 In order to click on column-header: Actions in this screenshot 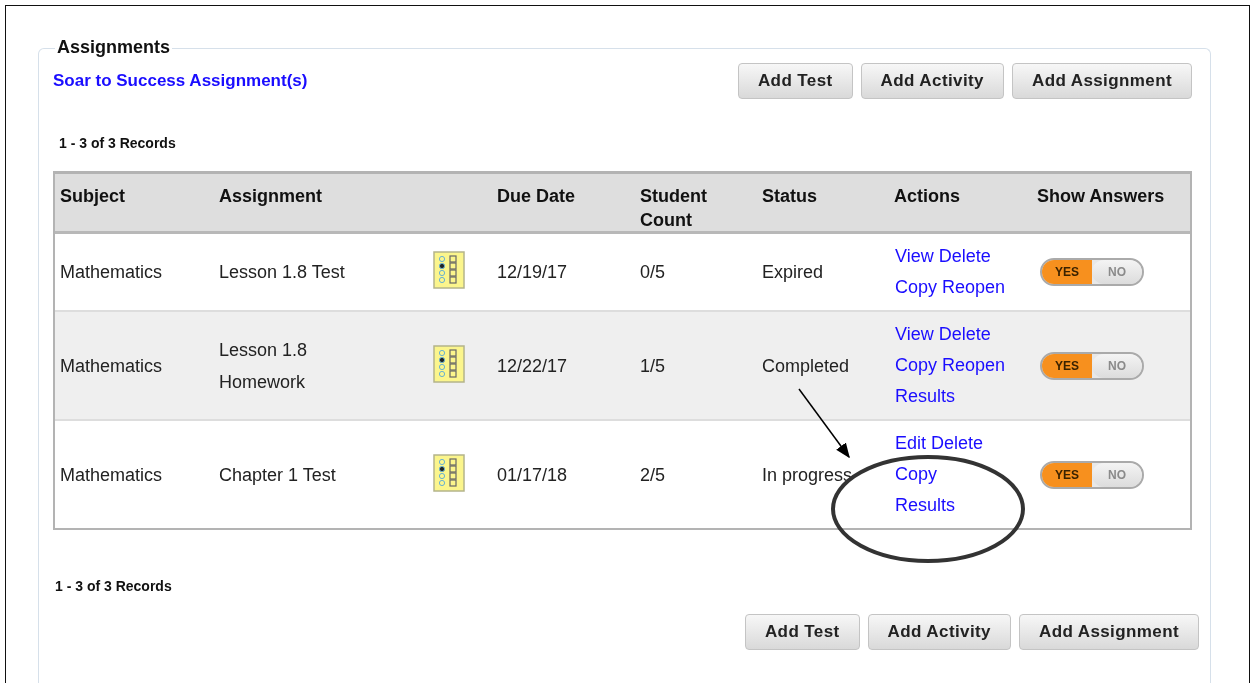, I will do `click(927, 196)`.